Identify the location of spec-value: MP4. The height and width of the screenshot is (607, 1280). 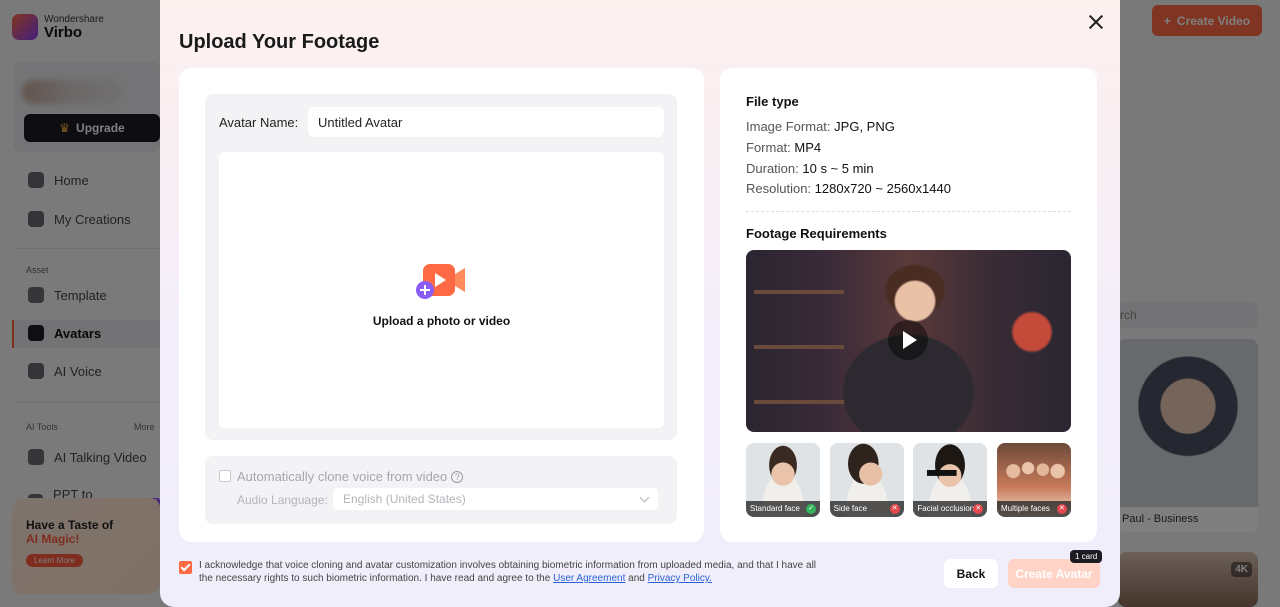
(808, 147).